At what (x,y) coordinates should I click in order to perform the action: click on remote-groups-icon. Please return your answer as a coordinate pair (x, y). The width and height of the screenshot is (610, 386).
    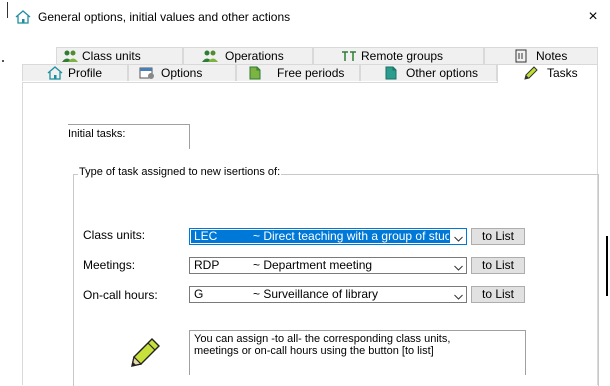
    Looking at the image, I should click on (349, 56).